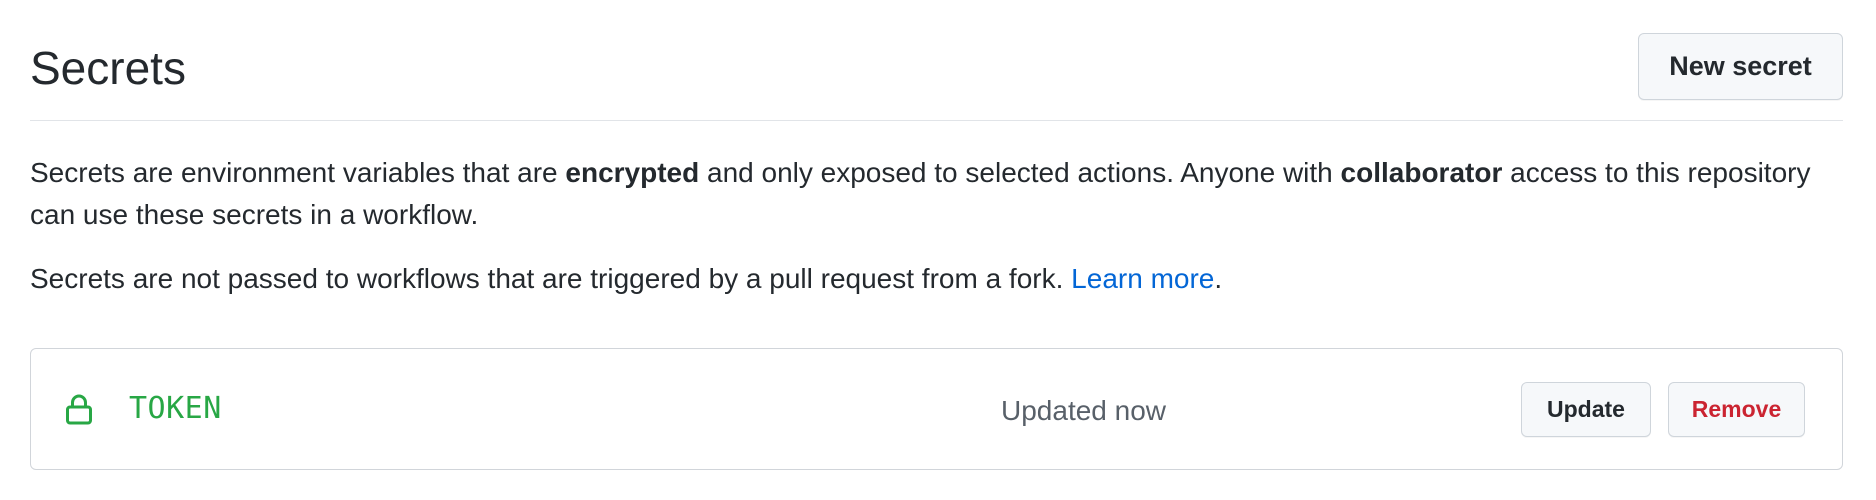 The height and width of the screenshot is (500, 1876). Describe the element at coordinates (108, 68) in the screenshot. I see `page-title: Secrets` at that location.